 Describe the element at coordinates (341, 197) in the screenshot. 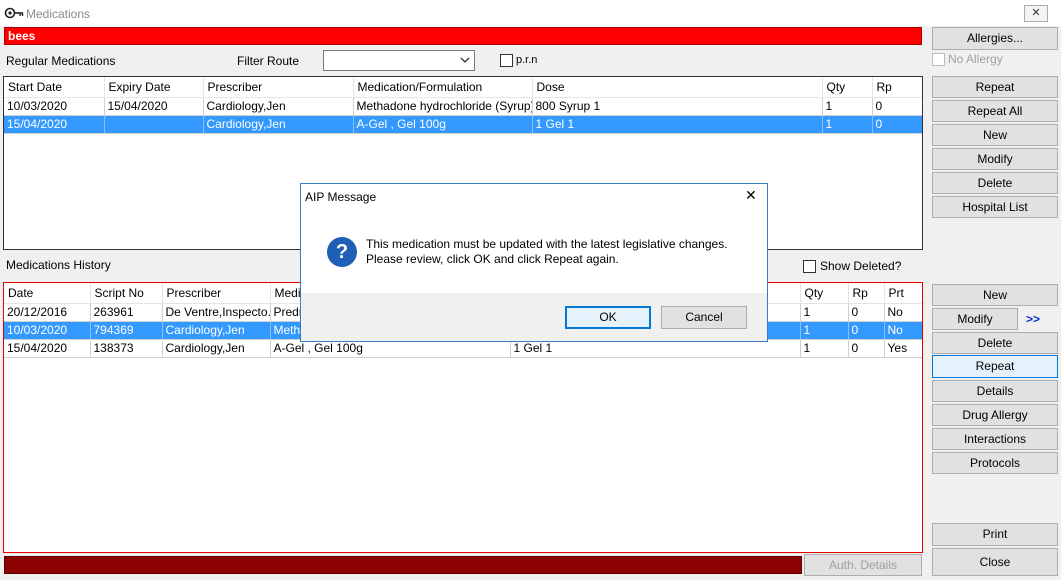

I see `dialog-title: AIP Message` at that location.